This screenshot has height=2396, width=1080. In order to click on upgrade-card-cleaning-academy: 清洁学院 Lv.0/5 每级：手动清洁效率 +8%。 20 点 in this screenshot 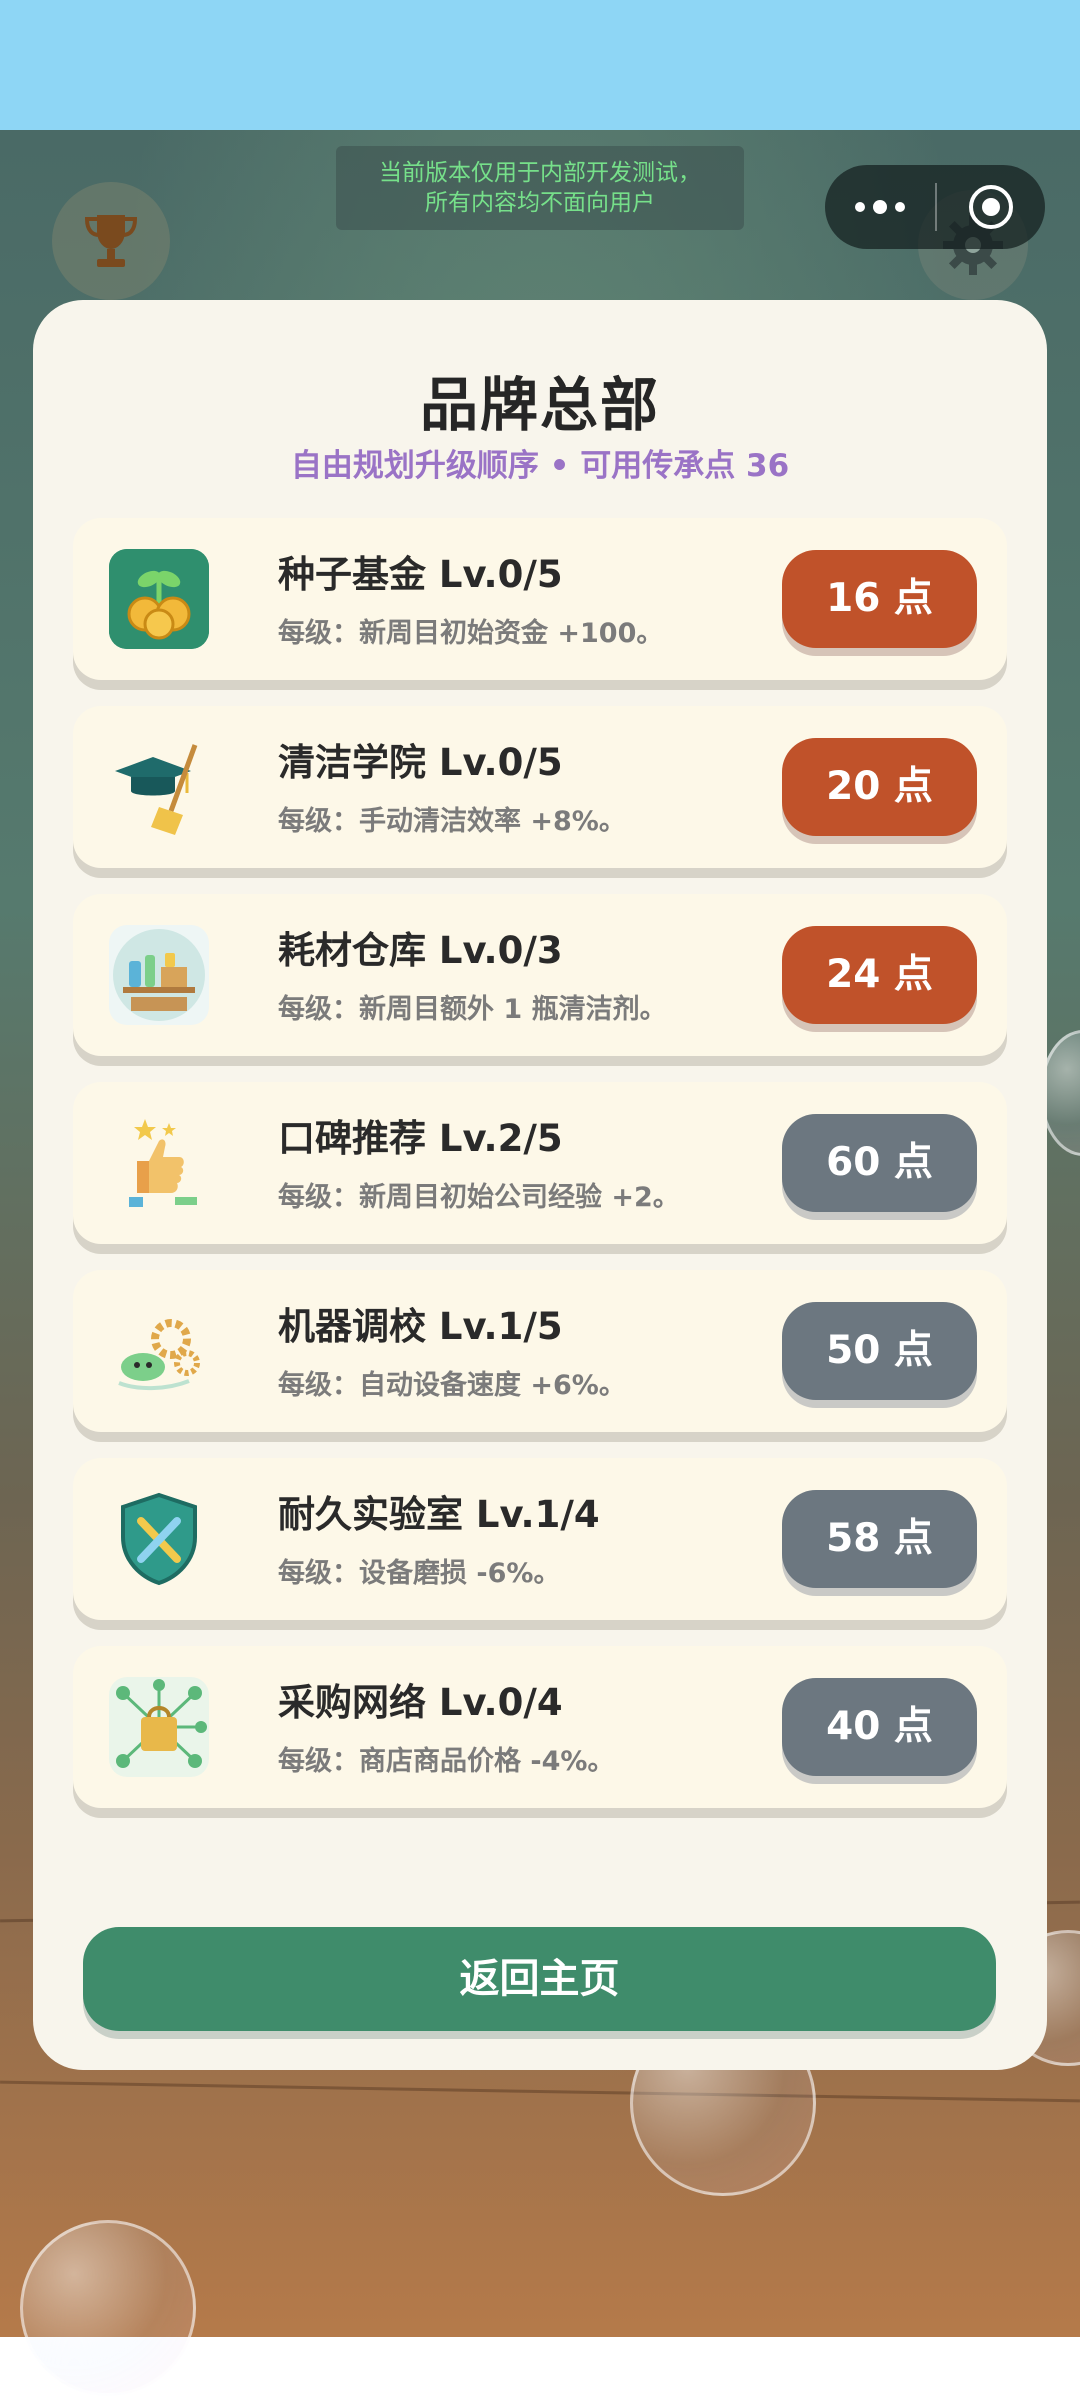, I will do `click(540, 787)`.